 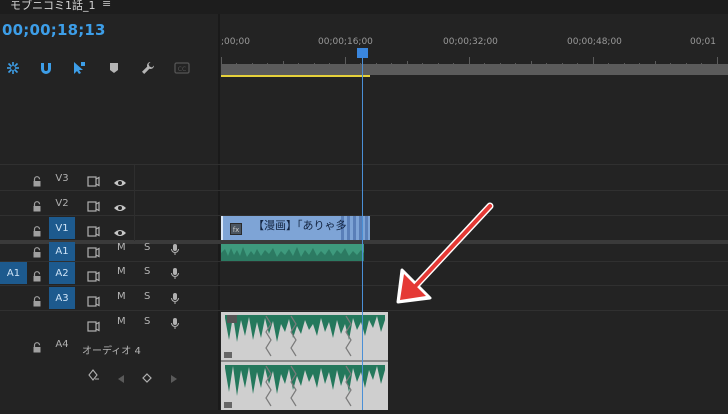 I want to click on track-label-v3: V3, so click(x=62, y=178).